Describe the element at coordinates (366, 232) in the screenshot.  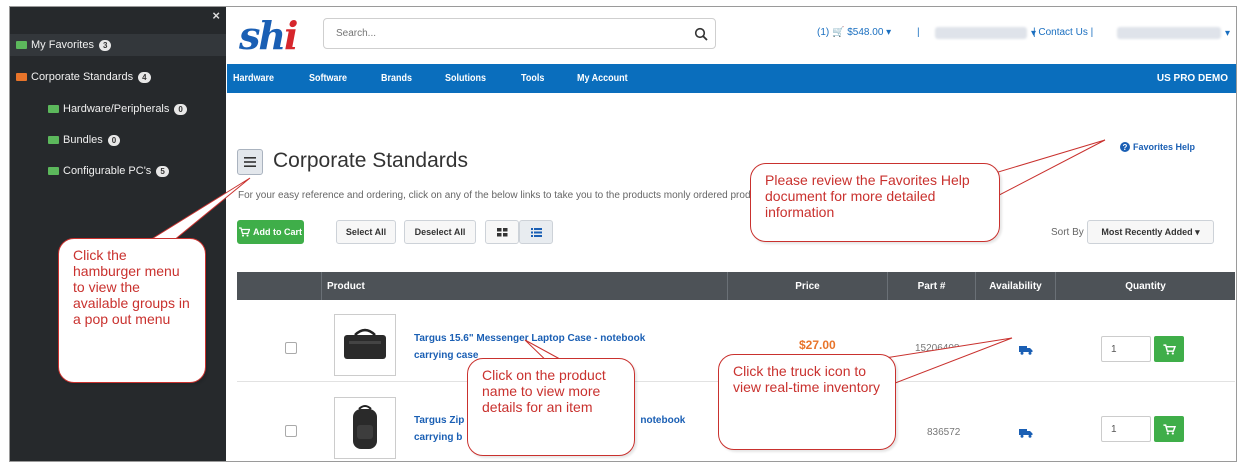
I see `select-all-button: Select All` at that location.